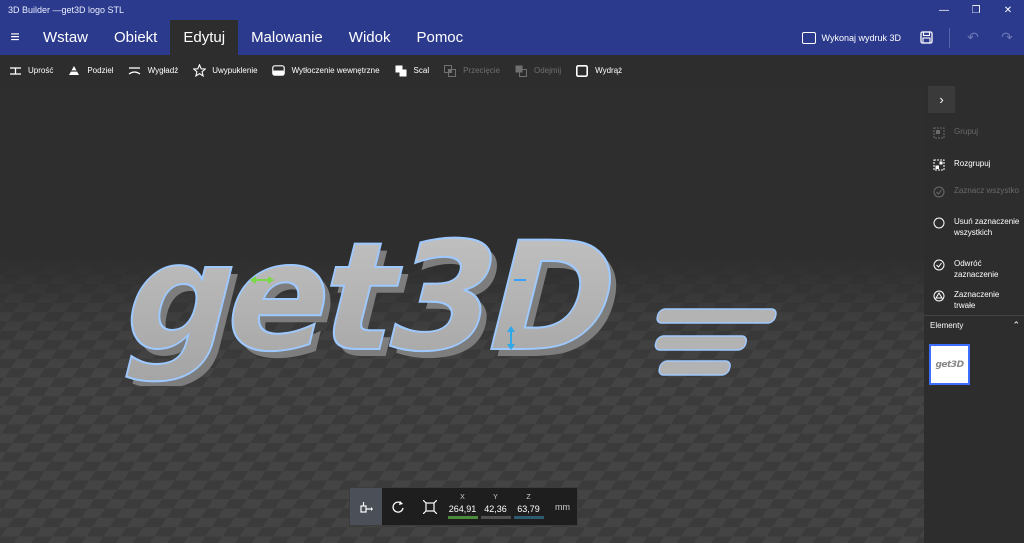 The height and width of the screenshot is (543, 1024). I want to click on star-icon, so click(199, 70).